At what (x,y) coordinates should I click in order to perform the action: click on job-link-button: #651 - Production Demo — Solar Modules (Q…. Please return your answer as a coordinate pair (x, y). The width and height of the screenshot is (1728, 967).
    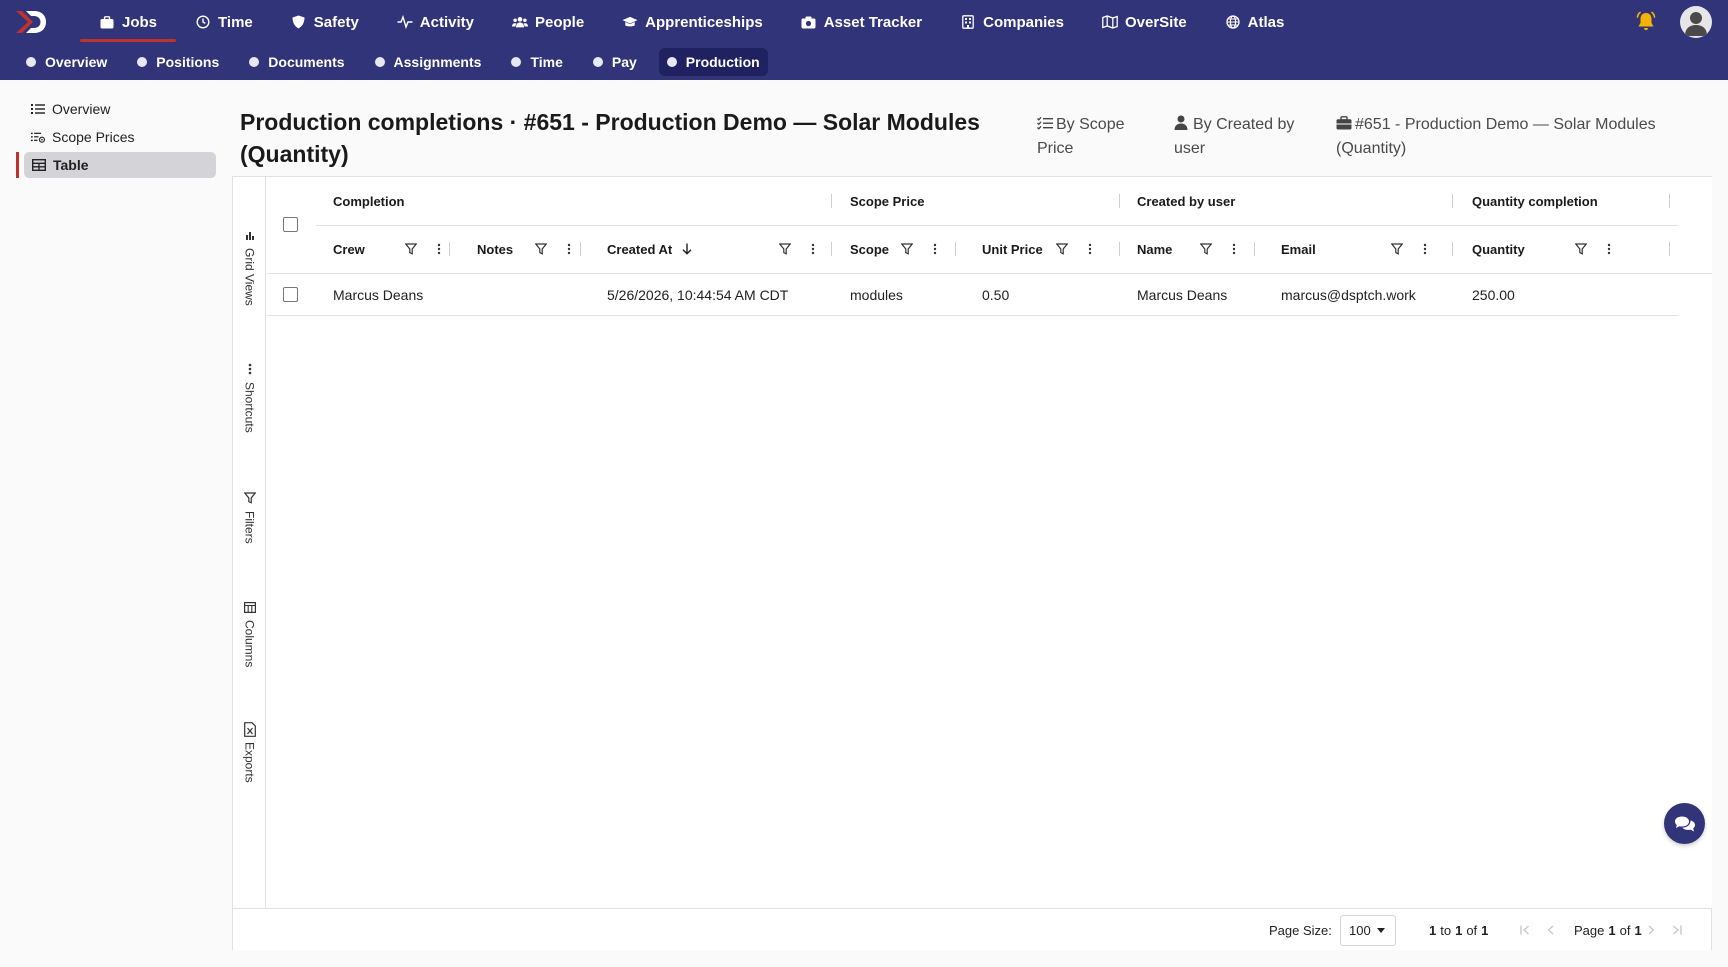
    Looking at the image, I should click on (1506, 137).